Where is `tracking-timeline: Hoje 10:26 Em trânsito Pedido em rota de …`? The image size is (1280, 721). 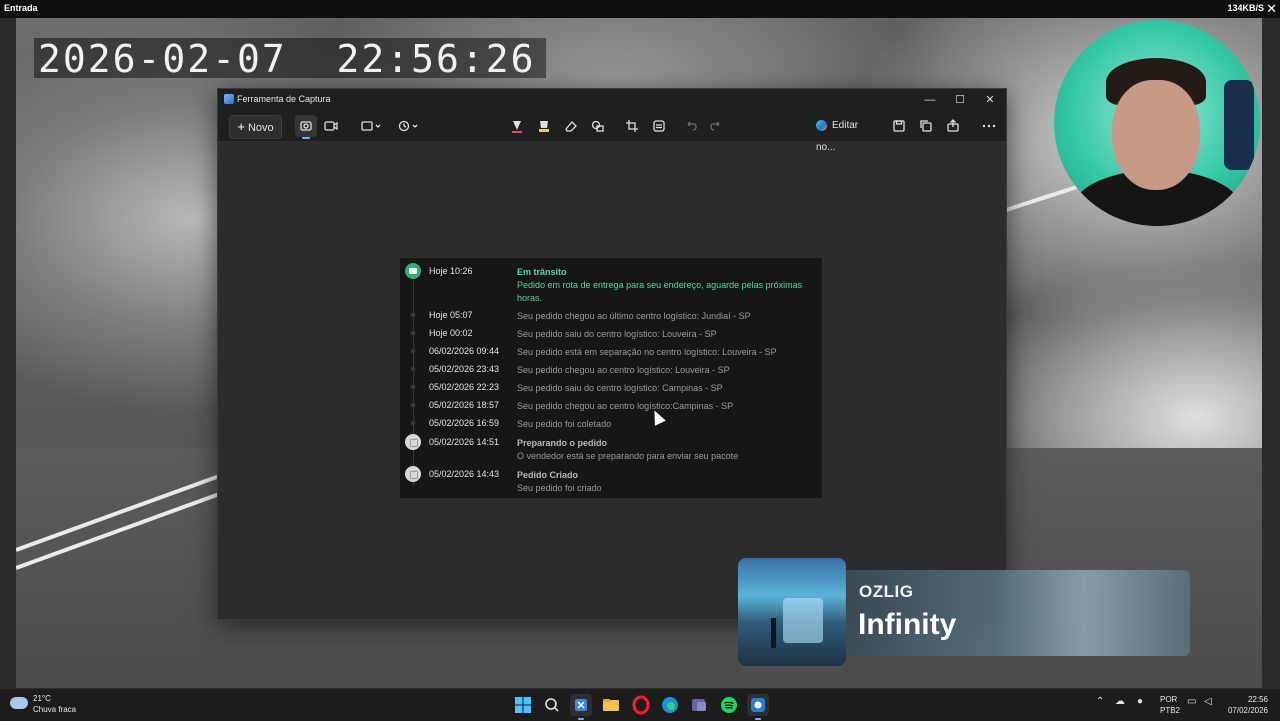
tracking-timeline: Hoje 10:26 Em trânsito Pedido em rota de … is located at coordinates (611, 378).